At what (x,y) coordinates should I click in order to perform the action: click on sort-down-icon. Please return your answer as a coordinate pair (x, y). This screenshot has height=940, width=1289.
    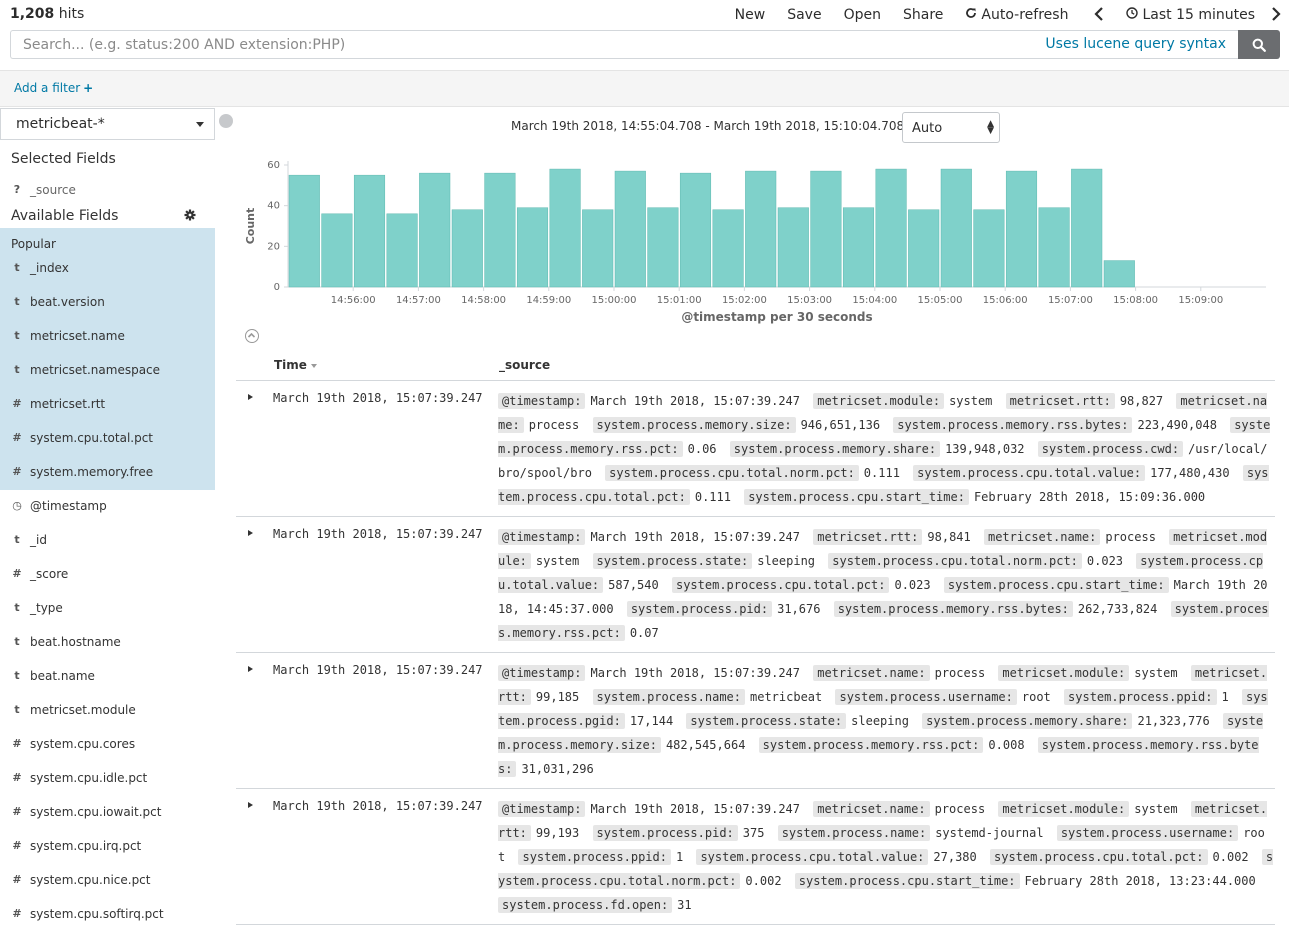
    Looking at the image, I should click on (313, 365).